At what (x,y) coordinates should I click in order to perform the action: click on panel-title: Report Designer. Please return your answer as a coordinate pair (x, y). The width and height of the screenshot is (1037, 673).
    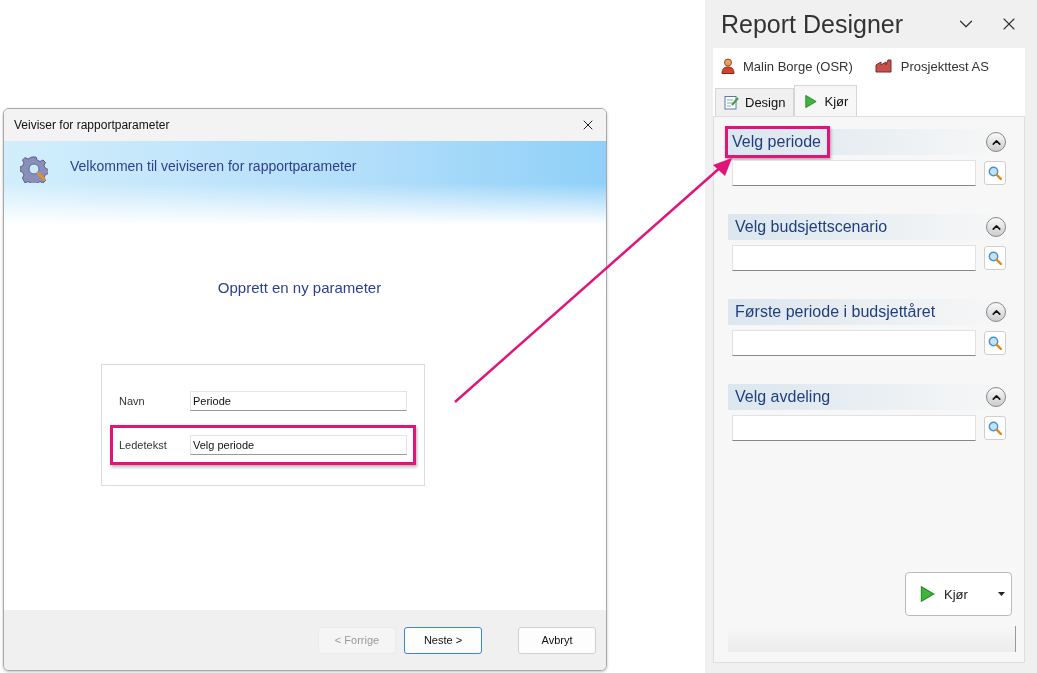
    Looking at the image, I should click on (812, 24).